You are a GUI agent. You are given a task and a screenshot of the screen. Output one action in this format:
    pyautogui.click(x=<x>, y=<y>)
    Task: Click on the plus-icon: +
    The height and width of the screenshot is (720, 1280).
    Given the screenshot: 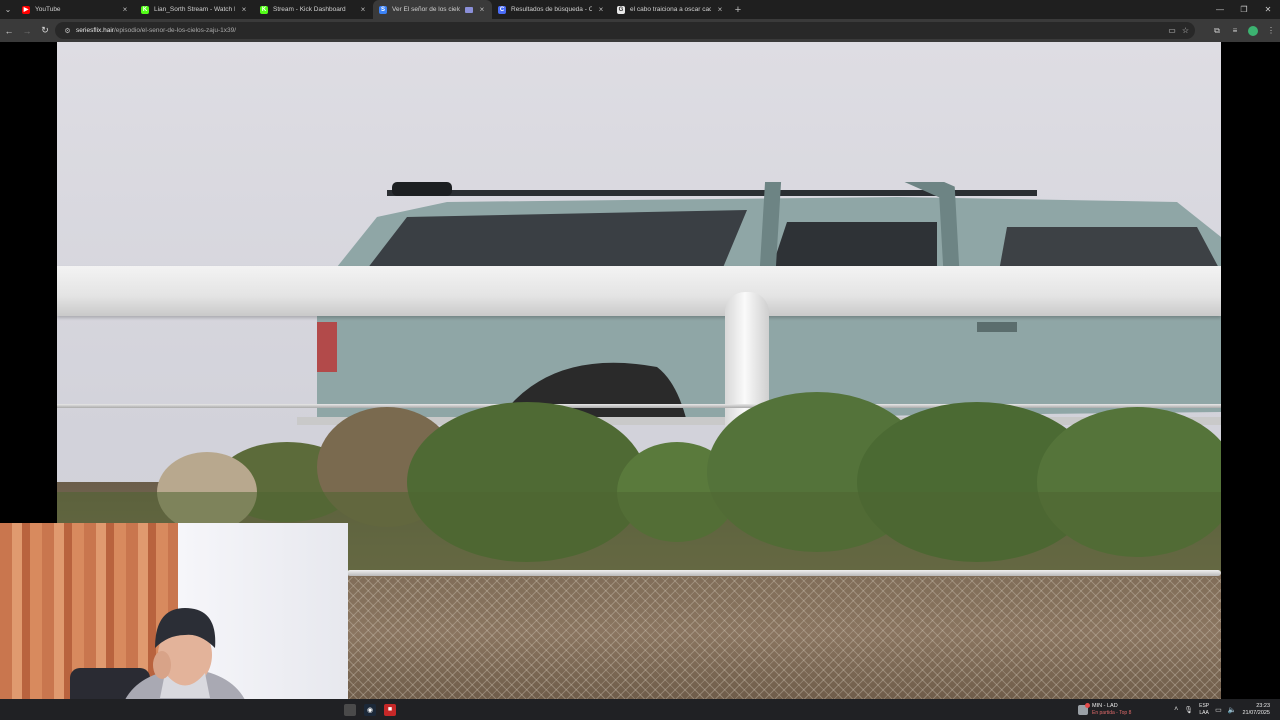 What is the action you would take?
    pyautogui.click(x=738, y=9)
    